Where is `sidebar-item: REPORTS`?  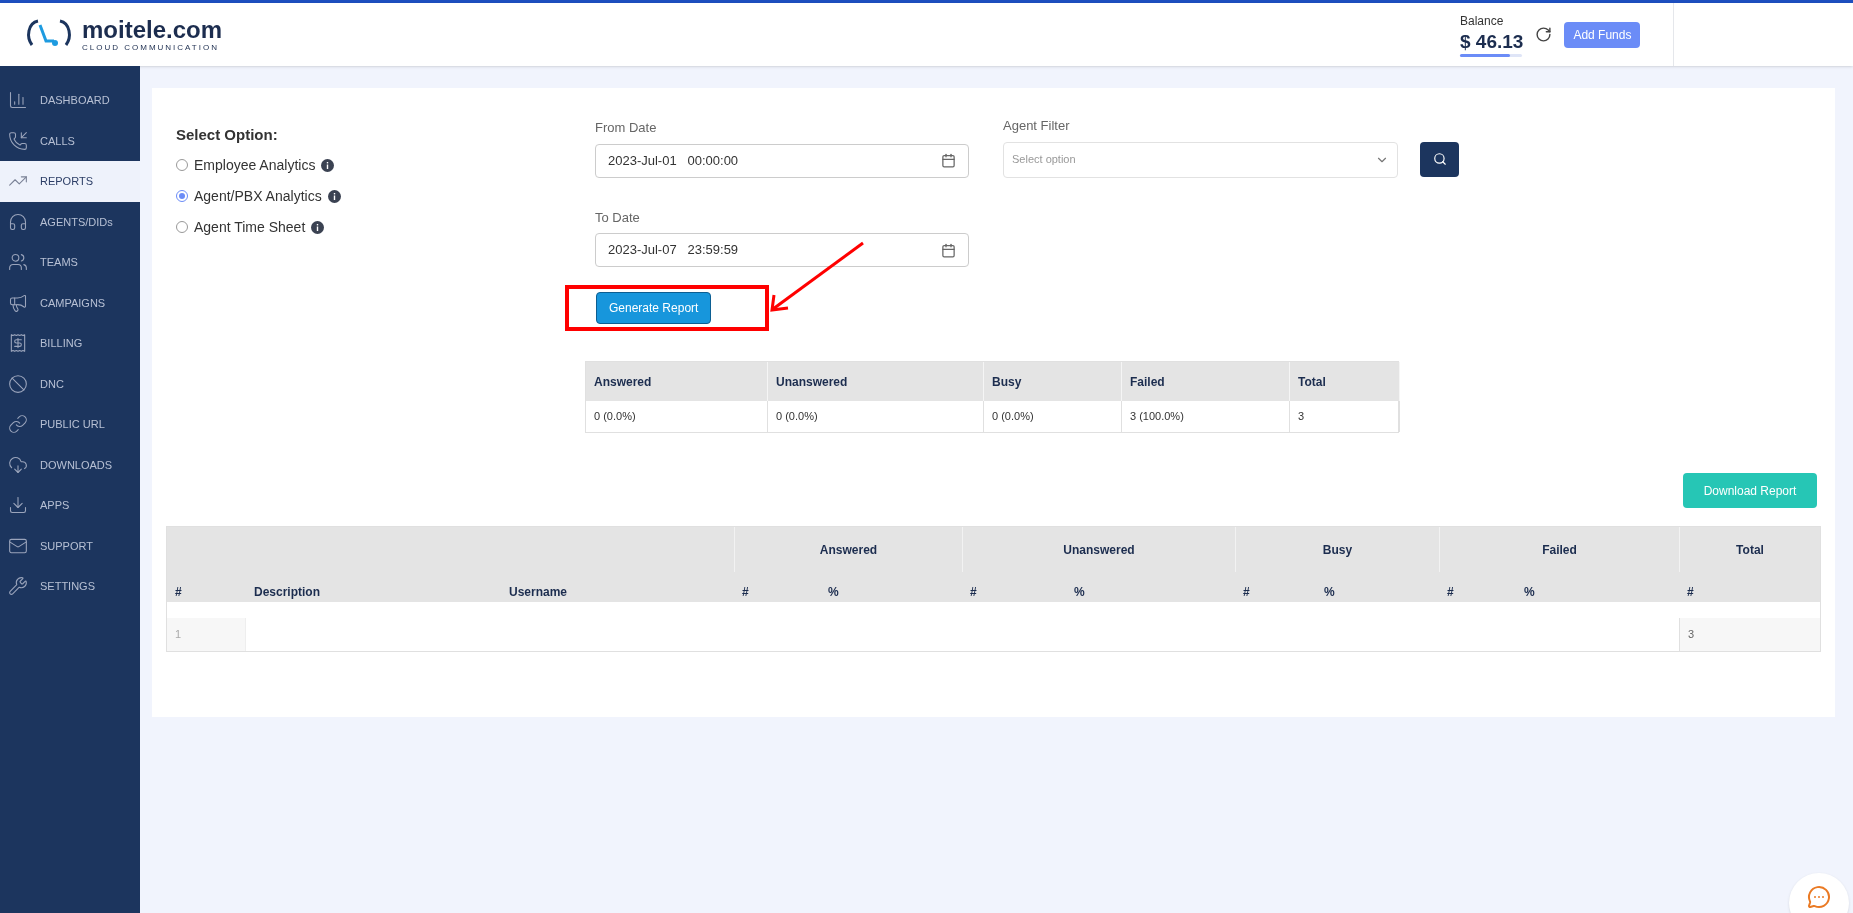 sidebar-item: REPORTS is located at coordinates (70, 181).